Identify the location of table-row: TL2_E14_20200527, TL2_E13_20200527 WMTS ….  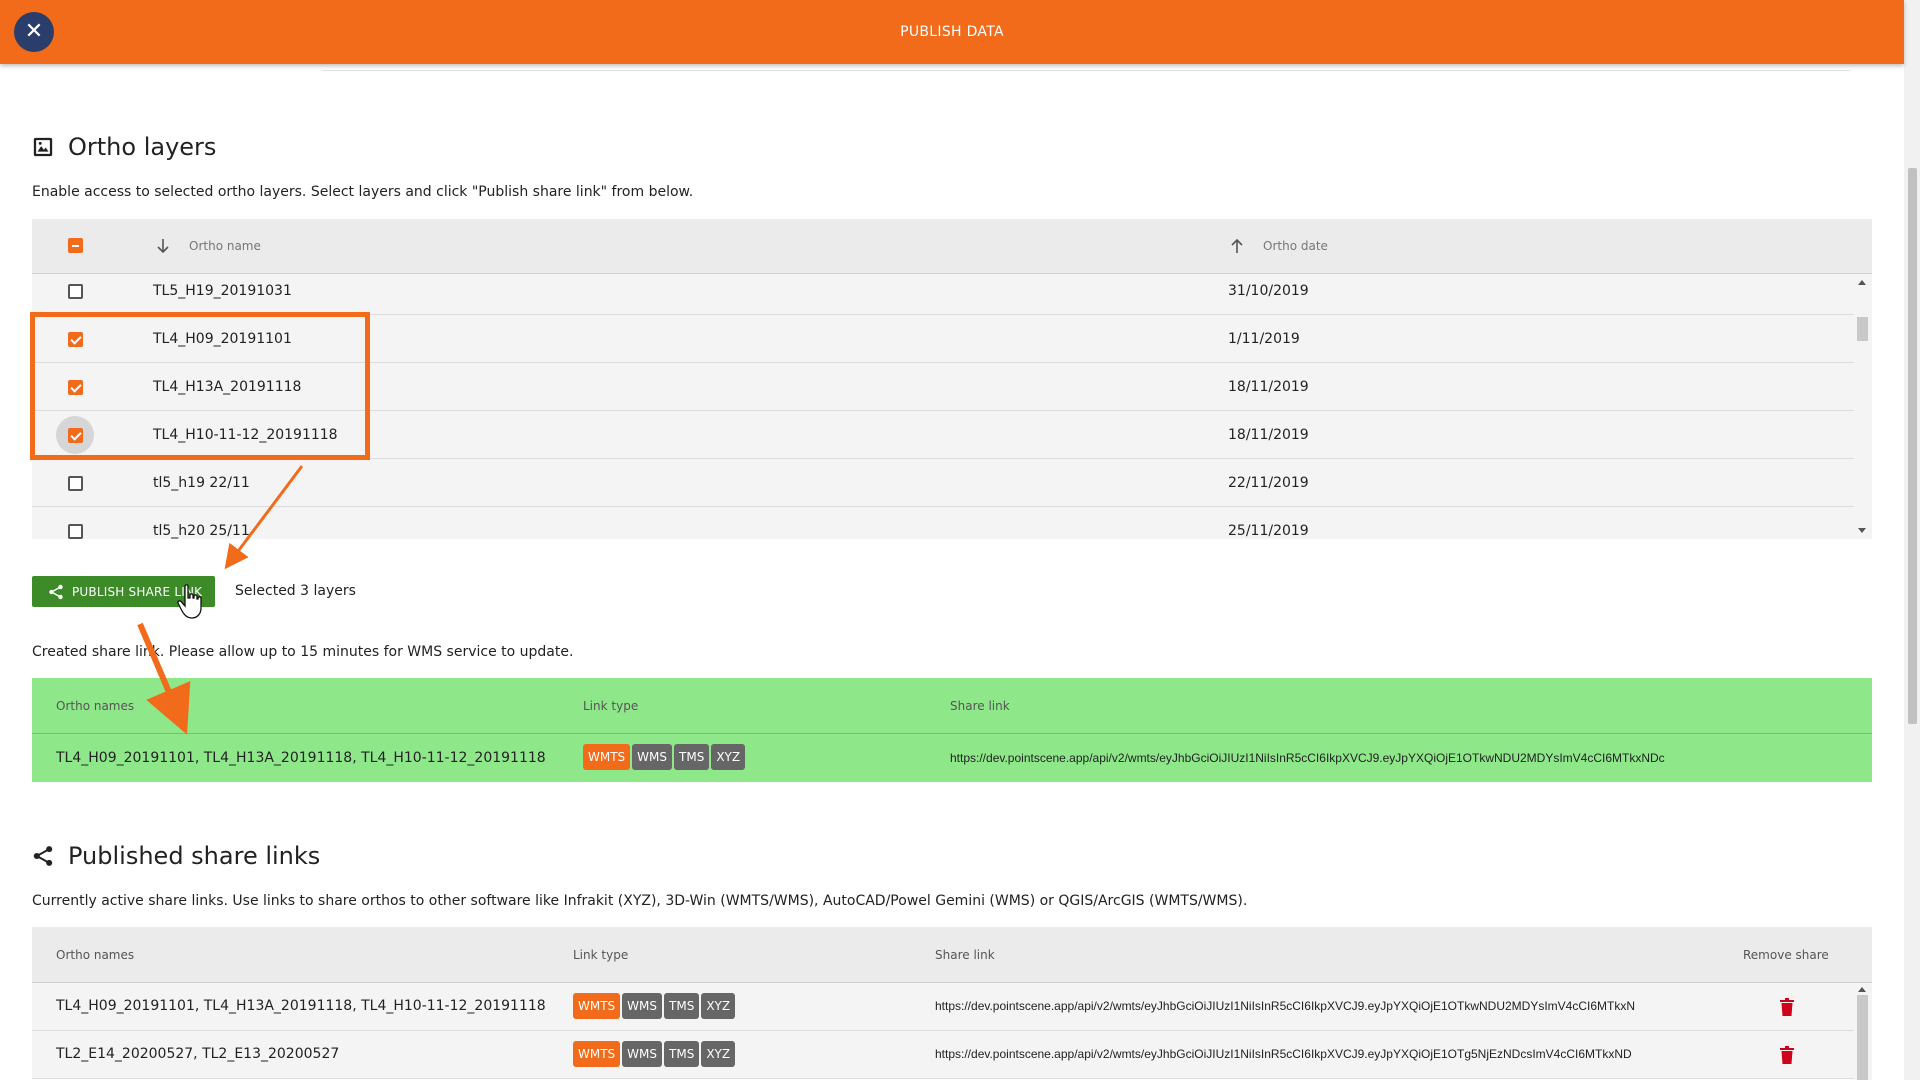
(943, 1055).